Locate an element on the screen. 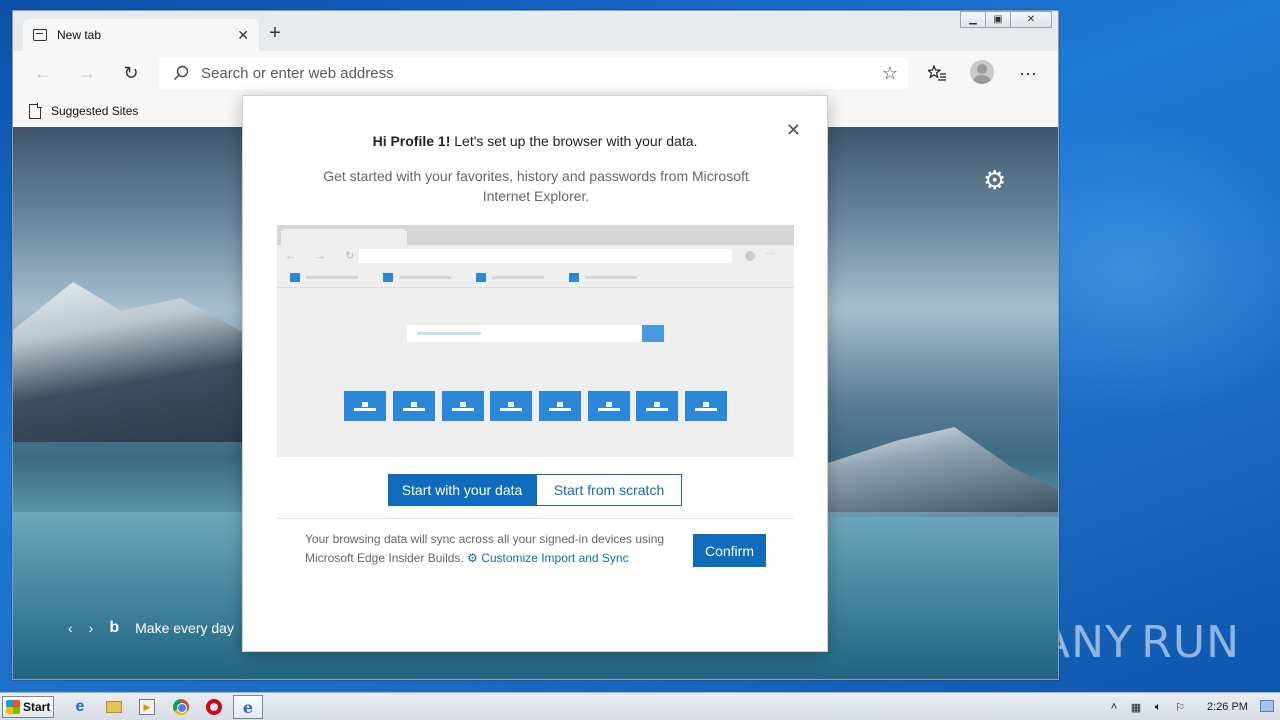  customize-import-link: ⚙ Customize Import and Sync is located at coordinates (548, 558).